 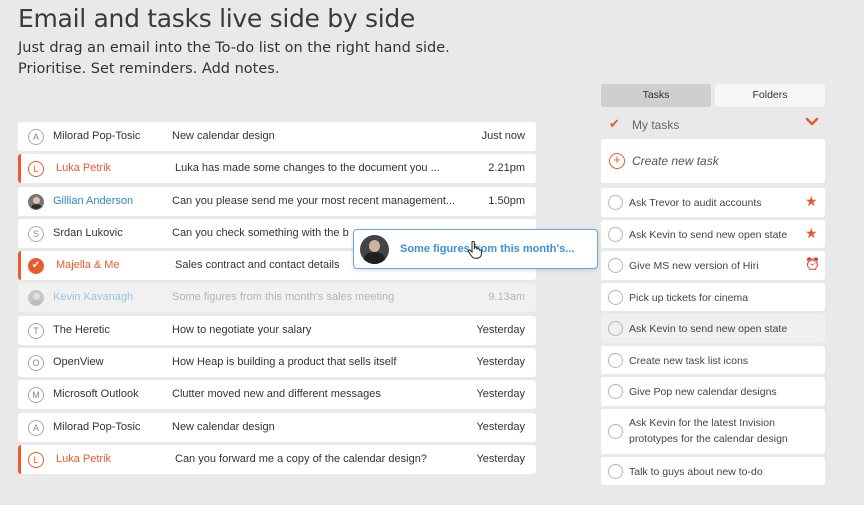 I want to click on email-sender: Microsoft Outlook, so click(x=96, y=394).